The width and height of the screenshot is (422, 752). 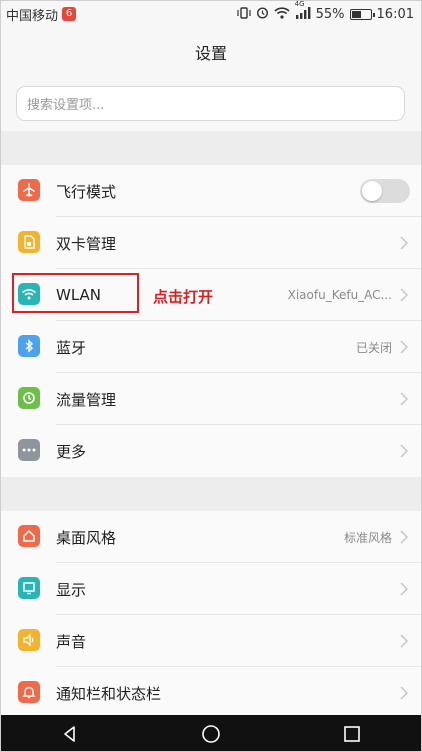 I want to click on settings-item-label: 双卡管理, so click(x=86, y=243).